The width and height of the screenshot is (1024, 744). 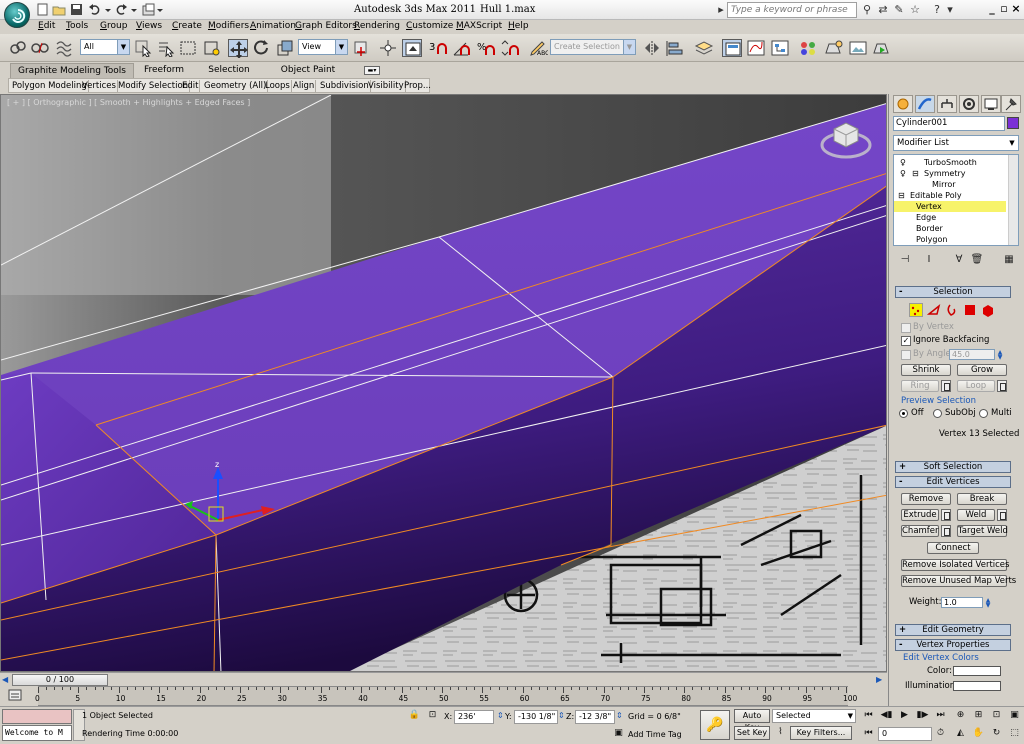 What do you see at coordinates (996, 733) in the screenshot?
I see `orbit-icon: ↻` at bounding box center [996, 733].